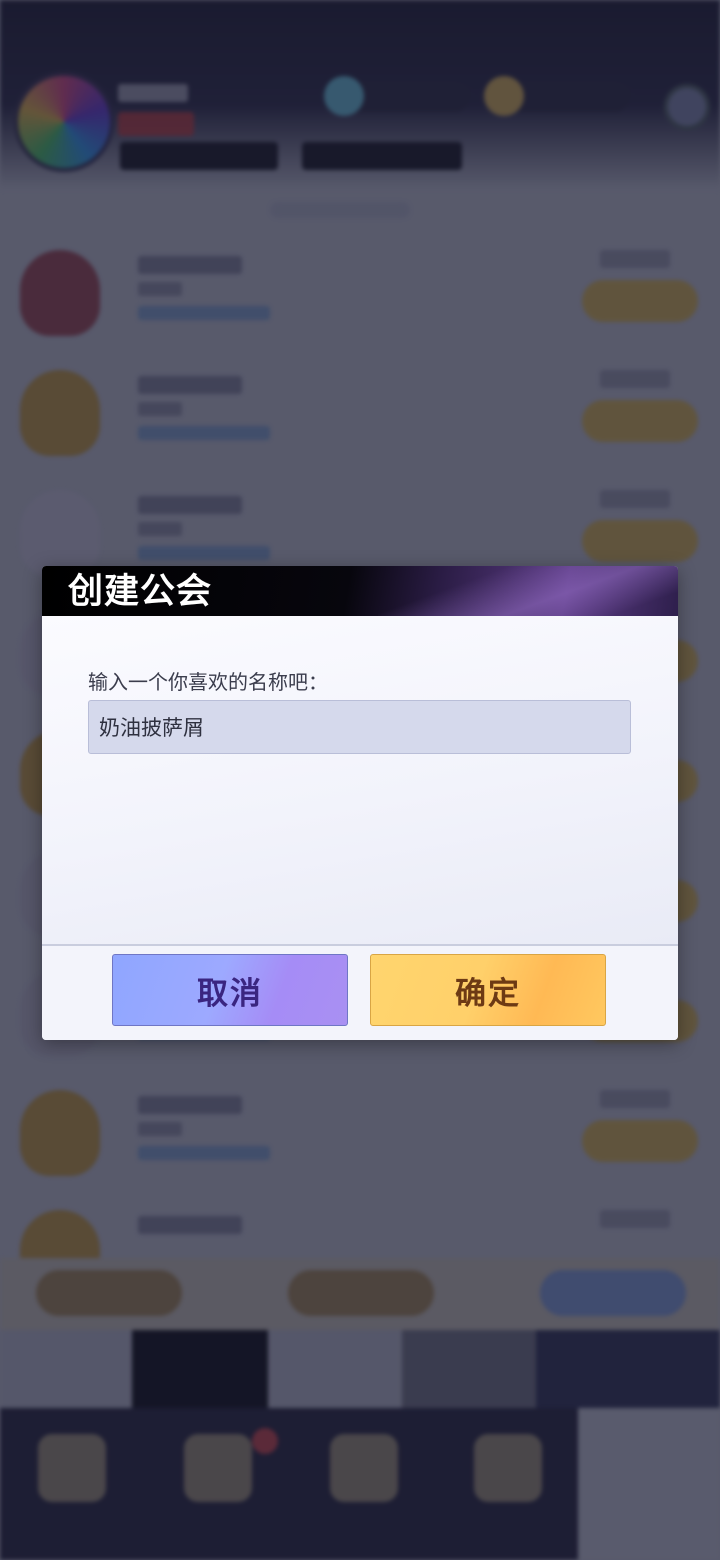  What do you see at coordinates (208, 682) in the screenshot?
I see `name-prompt: 输入一个你喜欢的名称吧：` at bounding box center [208, 682].